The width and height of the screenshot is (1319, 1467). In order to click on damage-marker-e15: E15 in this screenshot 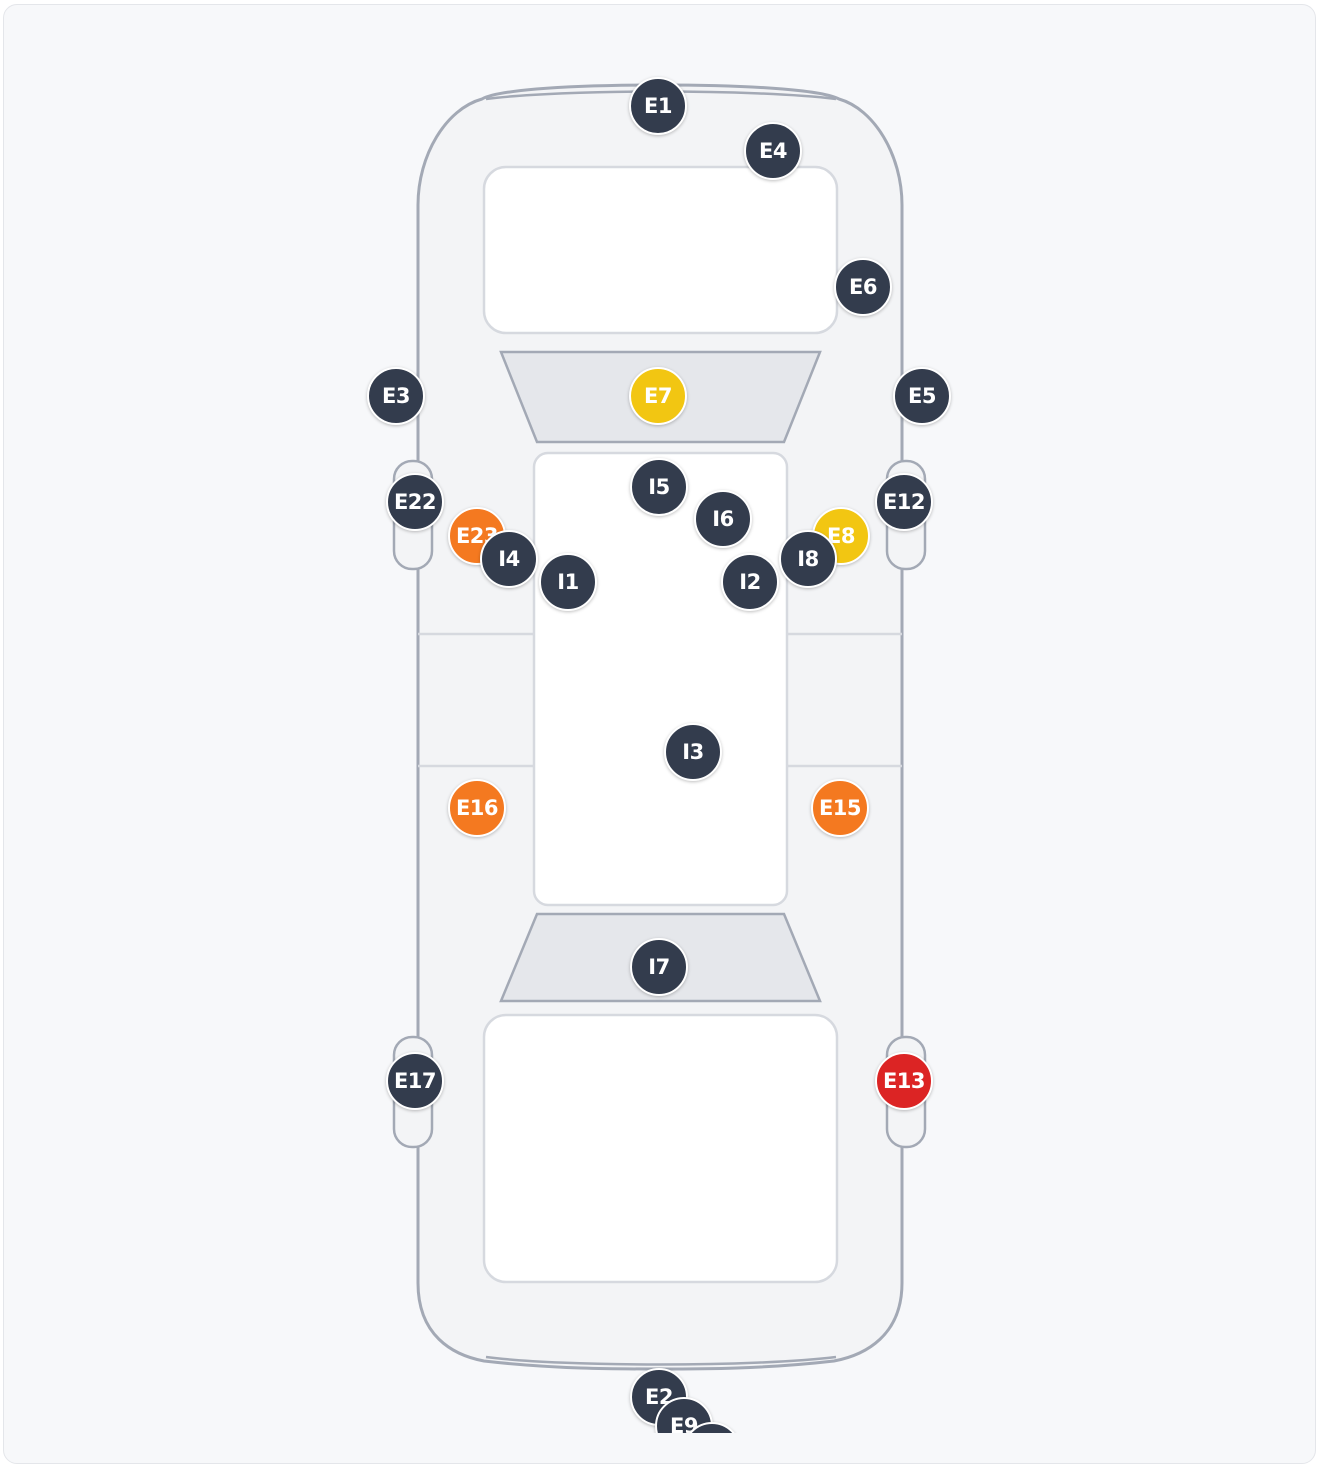, I will do `click(840, 808)`.